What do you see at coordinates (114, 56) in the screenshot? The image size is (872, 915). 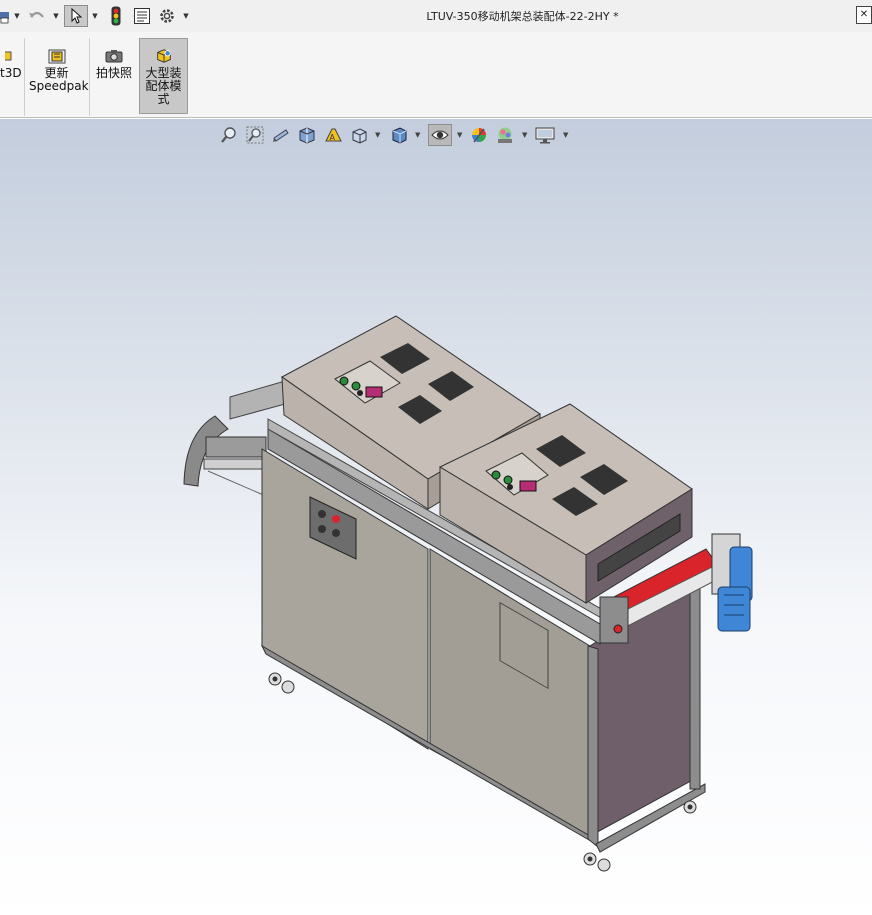 I see `camera-icon` at bounding box center [114, 56].